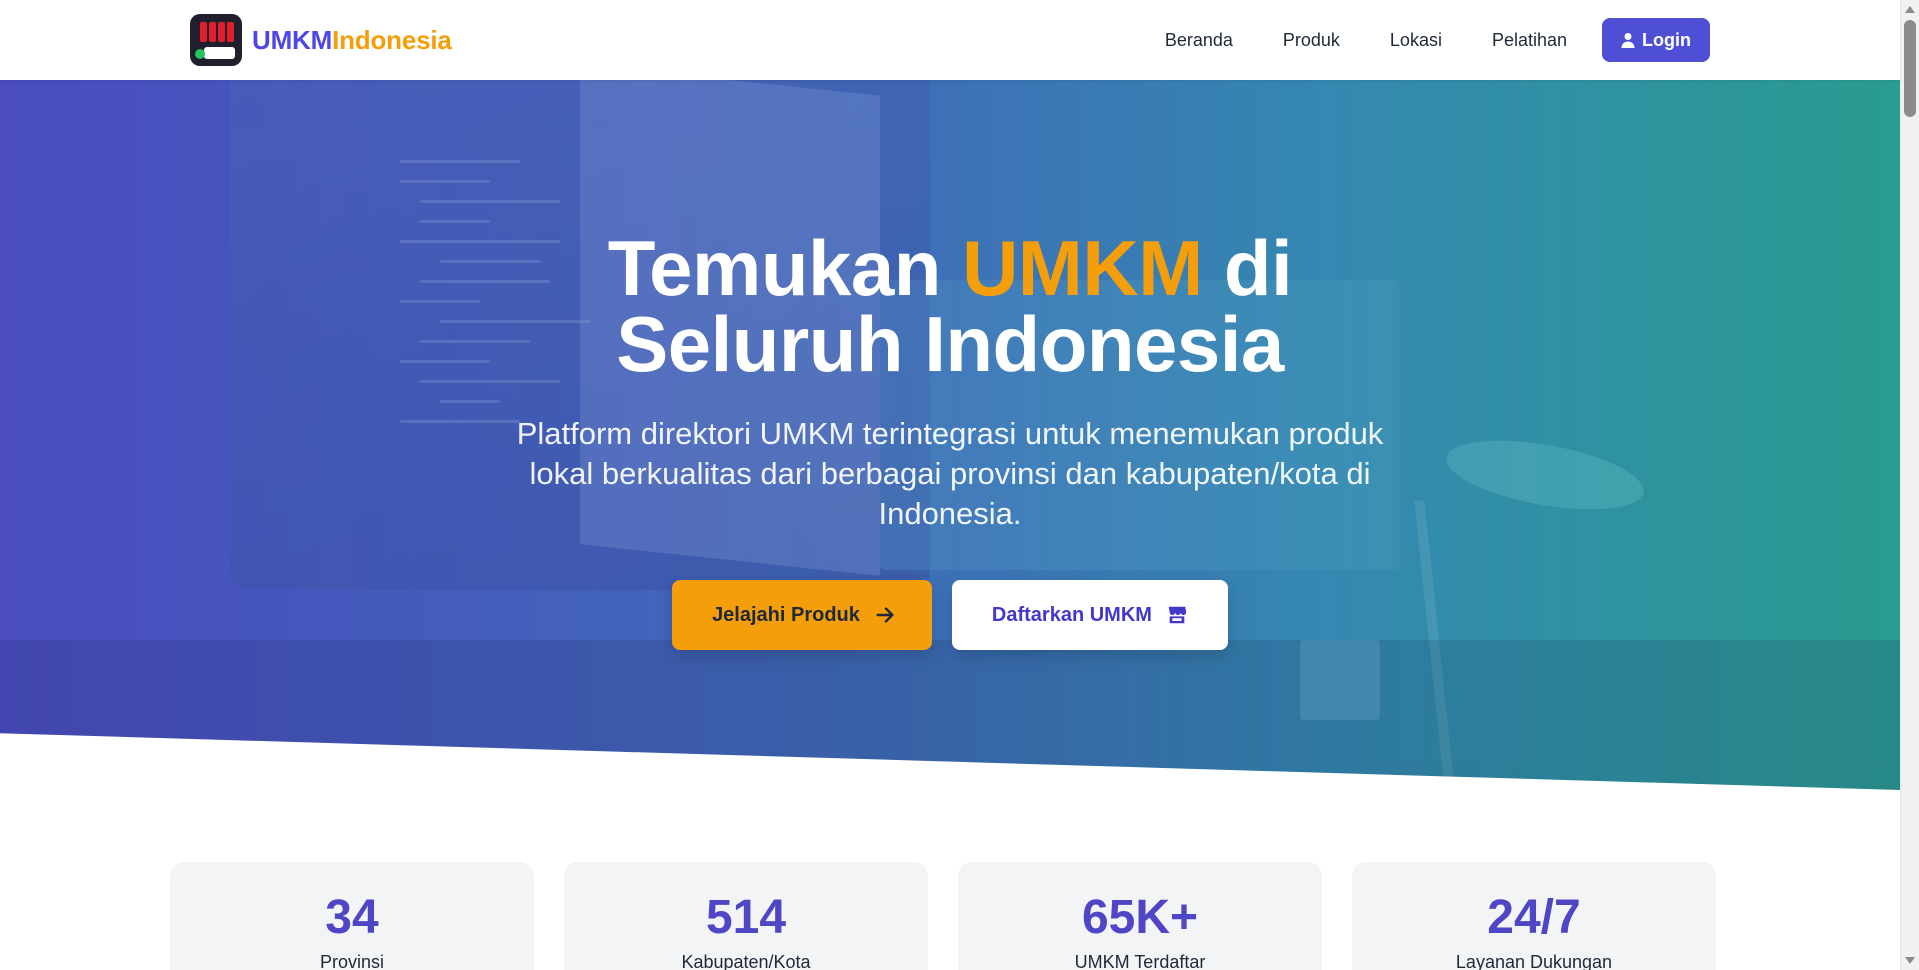 The width and height of the screenshot is (1919, 970). What do you see at coordinates (786, 614) in the screenshot?
I see `explore-products-label: Jelajahi Produk` at bounding box center [786, 614].